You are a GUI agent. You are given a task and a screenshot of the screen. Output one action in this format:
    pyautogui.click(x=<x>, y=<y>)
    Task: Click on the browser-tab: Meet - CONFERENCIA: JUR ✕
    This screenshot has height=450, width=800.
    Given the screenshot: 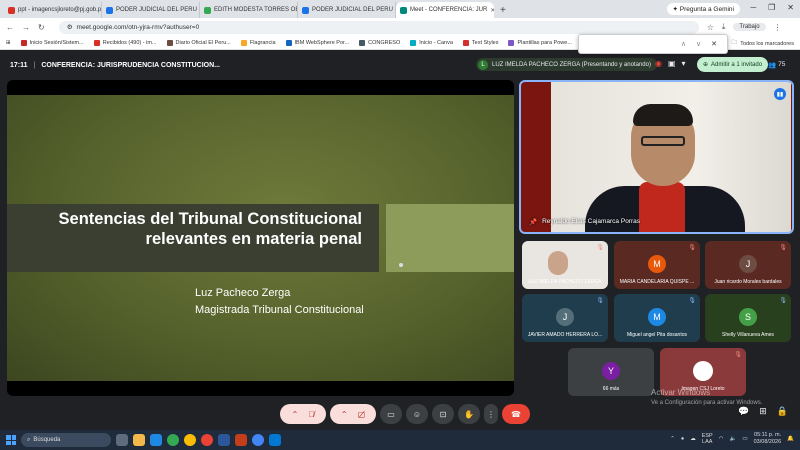 What is the action you would take?
    pyautogui.click(x=445, y=10)
    